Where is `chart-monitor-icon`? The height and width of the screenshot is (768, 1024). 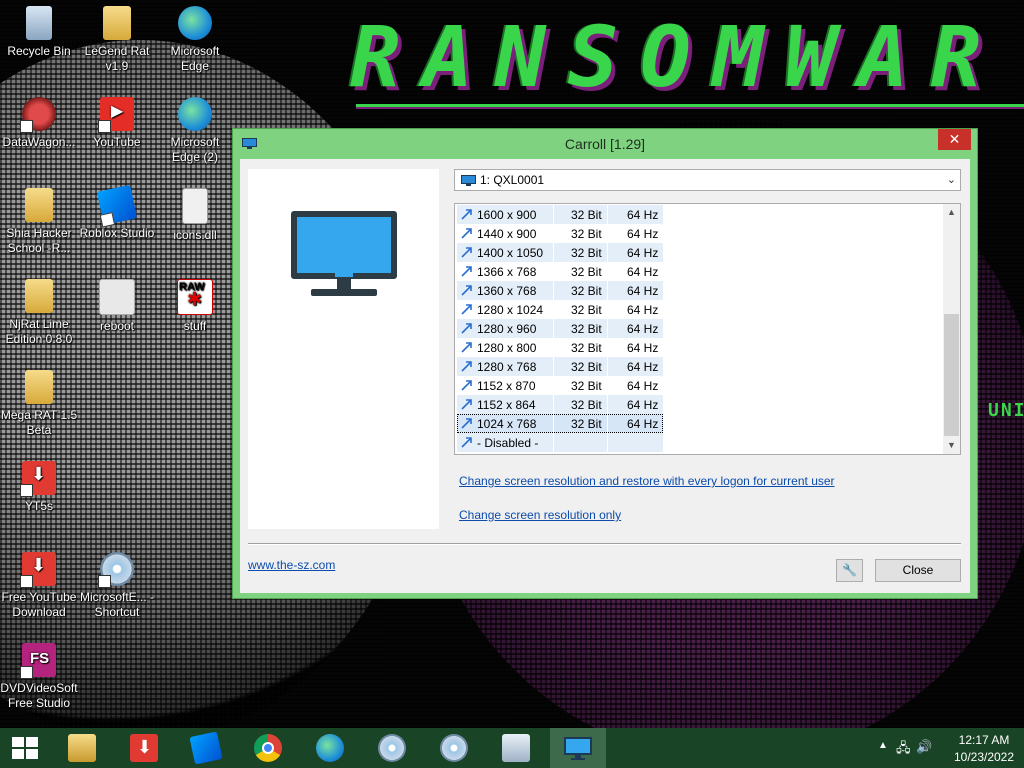
chart-monitor-icon is located at coordinates (516, 748).